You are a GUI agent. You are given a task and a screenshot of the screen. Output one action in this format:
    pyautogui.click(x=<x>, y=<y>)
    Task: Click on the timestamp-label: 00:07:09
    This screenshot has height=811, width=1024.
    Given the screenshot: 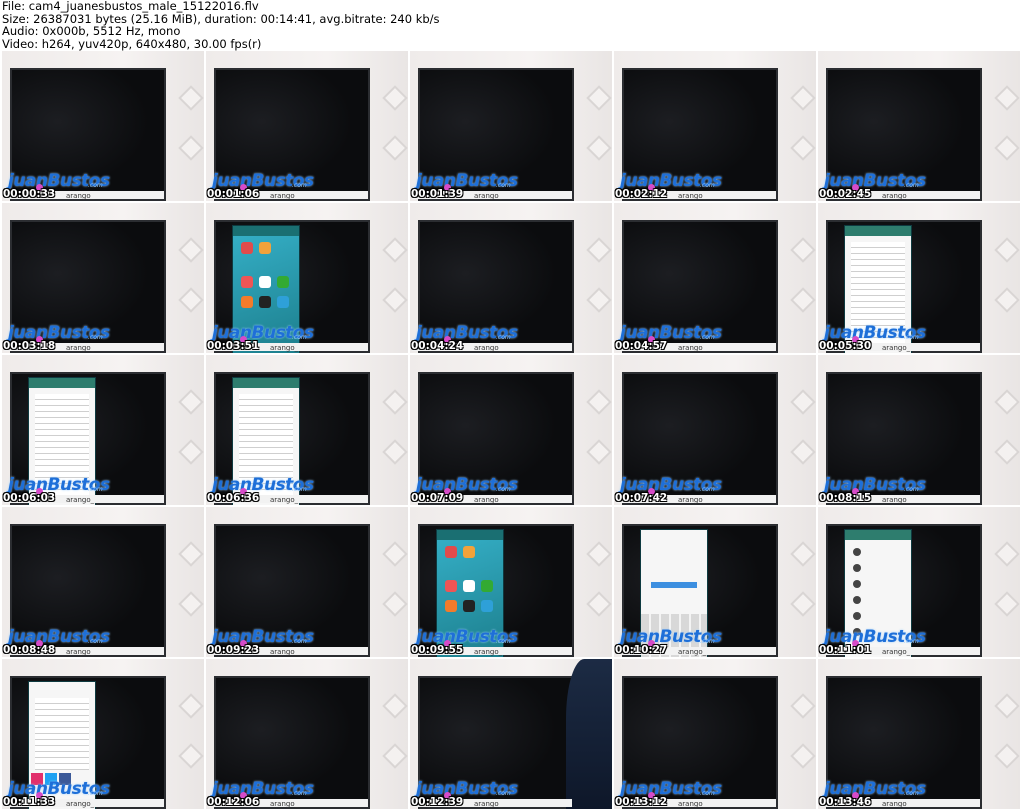 What is the action you would take?
    pyautogui.click(x=437, y=498)
    